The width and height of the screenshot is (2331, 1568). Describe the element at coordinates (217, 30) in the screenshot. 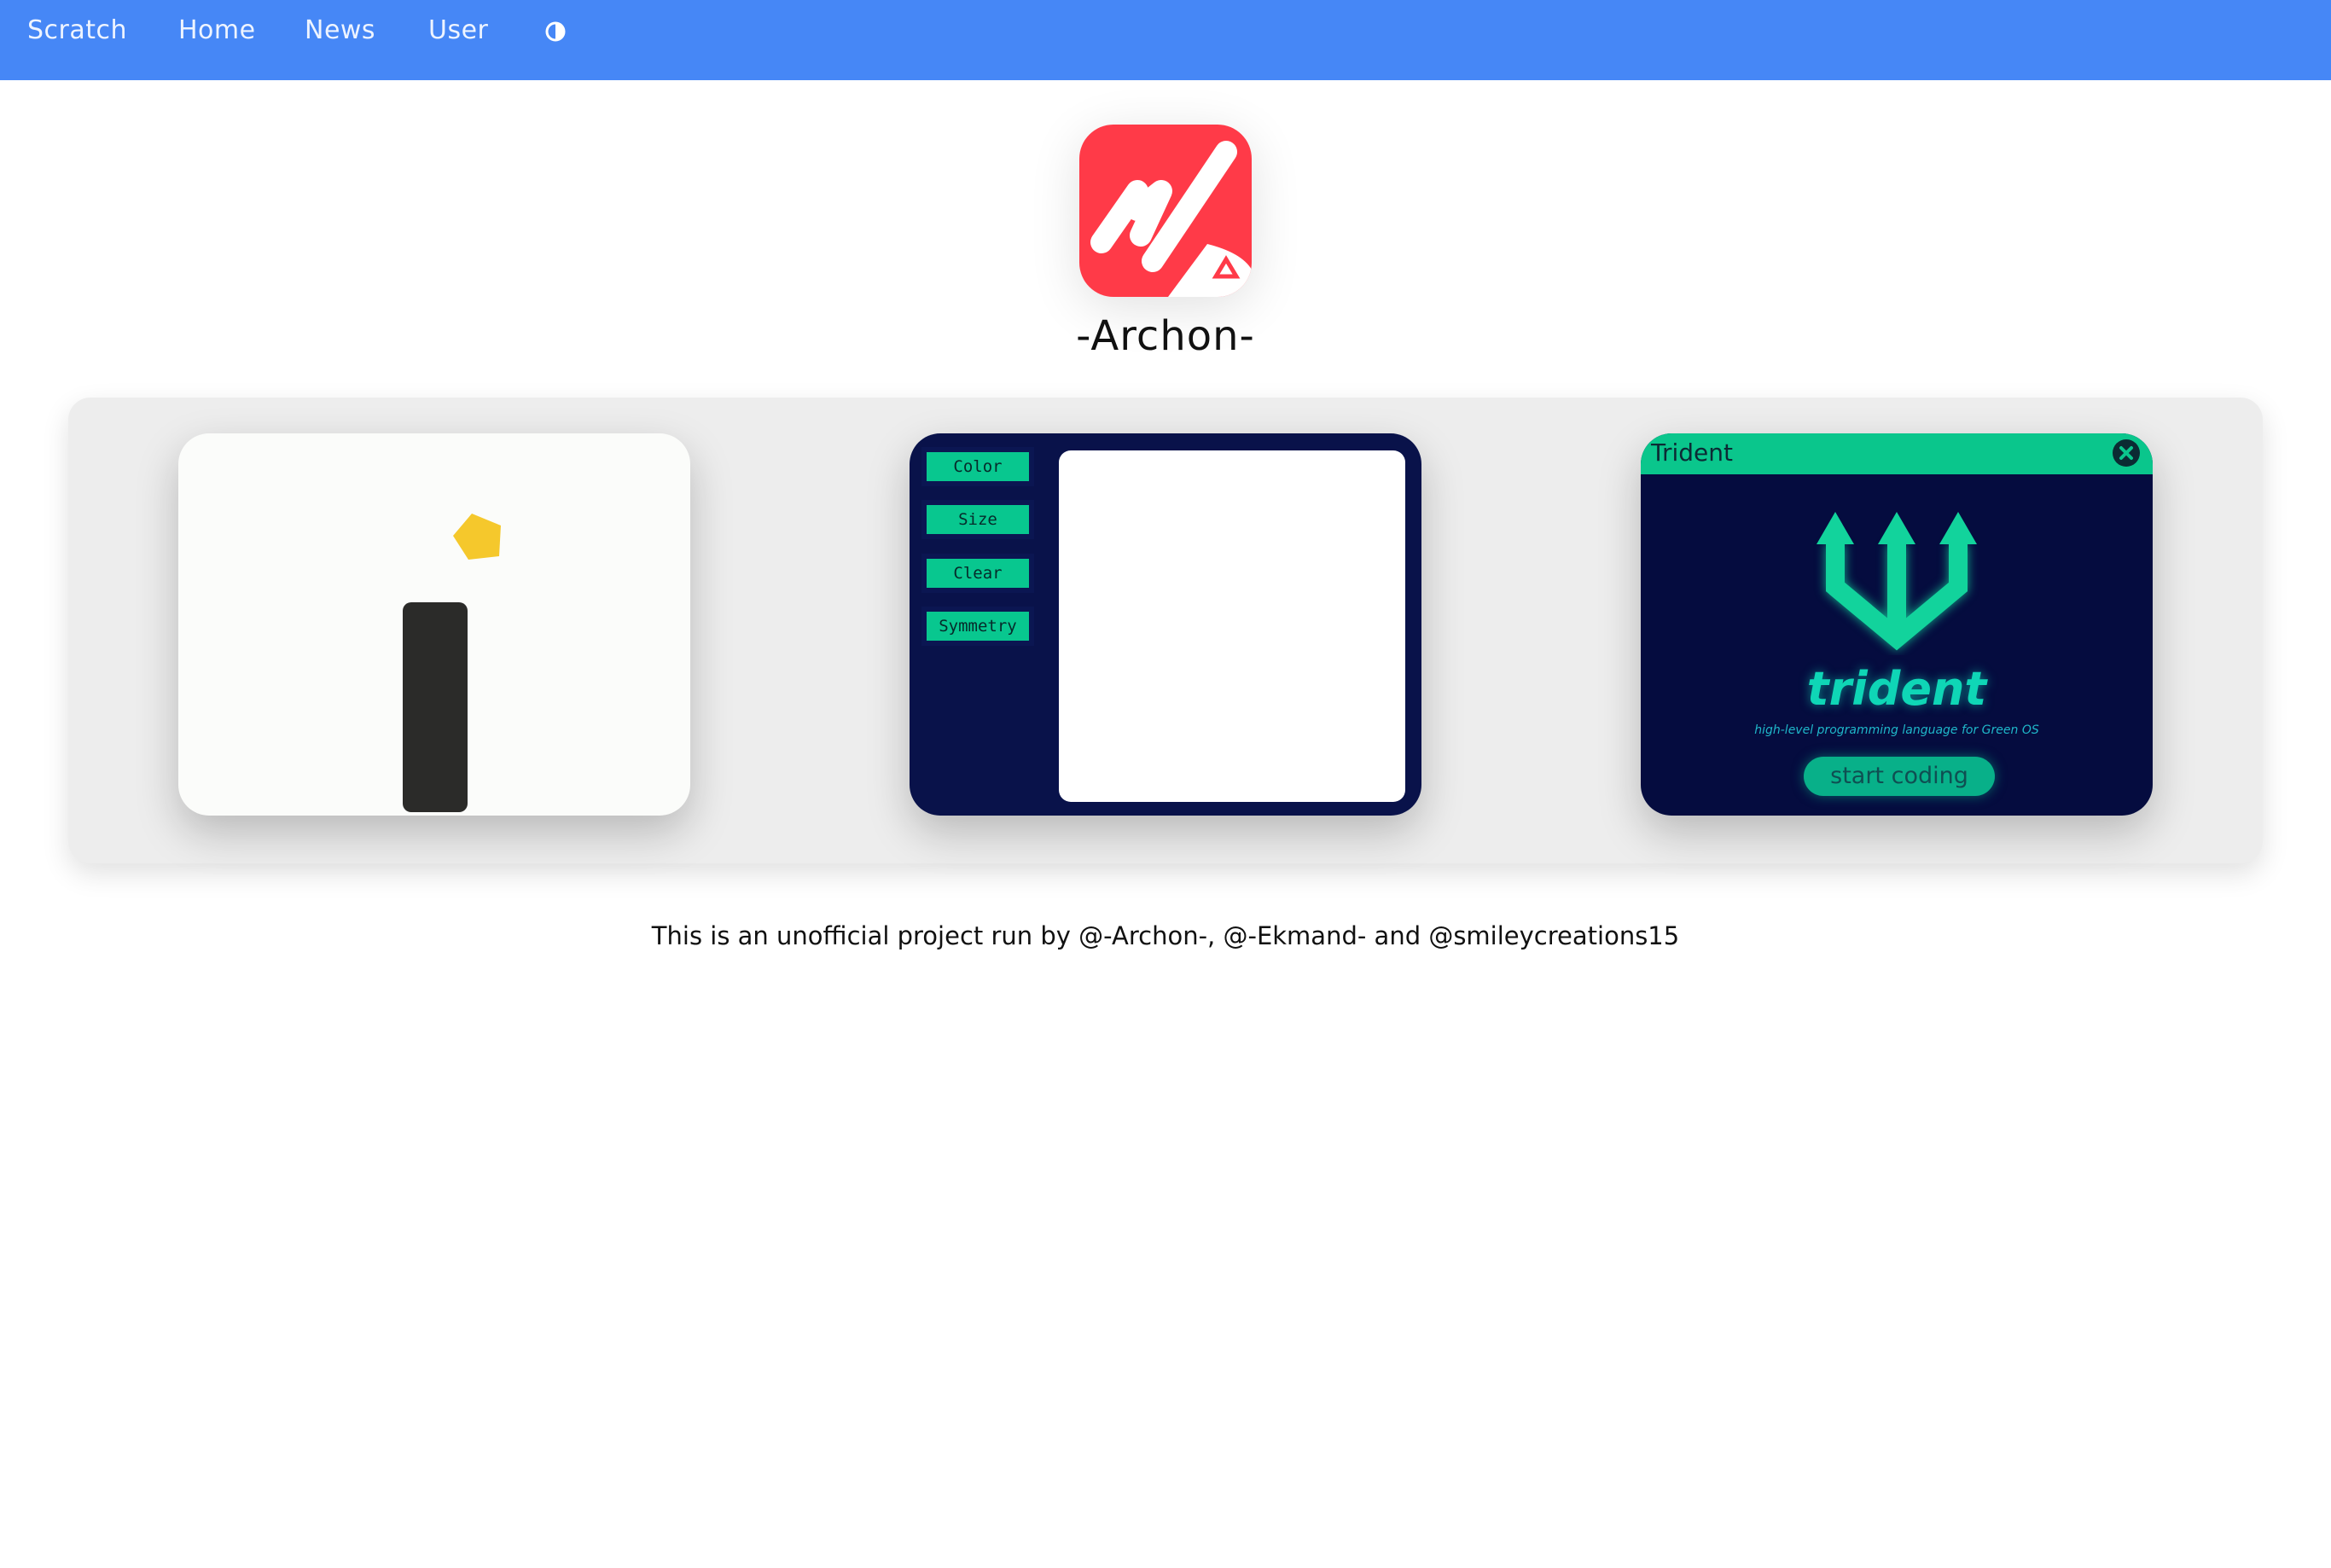

I see `nav-item-home: Home` at that location.